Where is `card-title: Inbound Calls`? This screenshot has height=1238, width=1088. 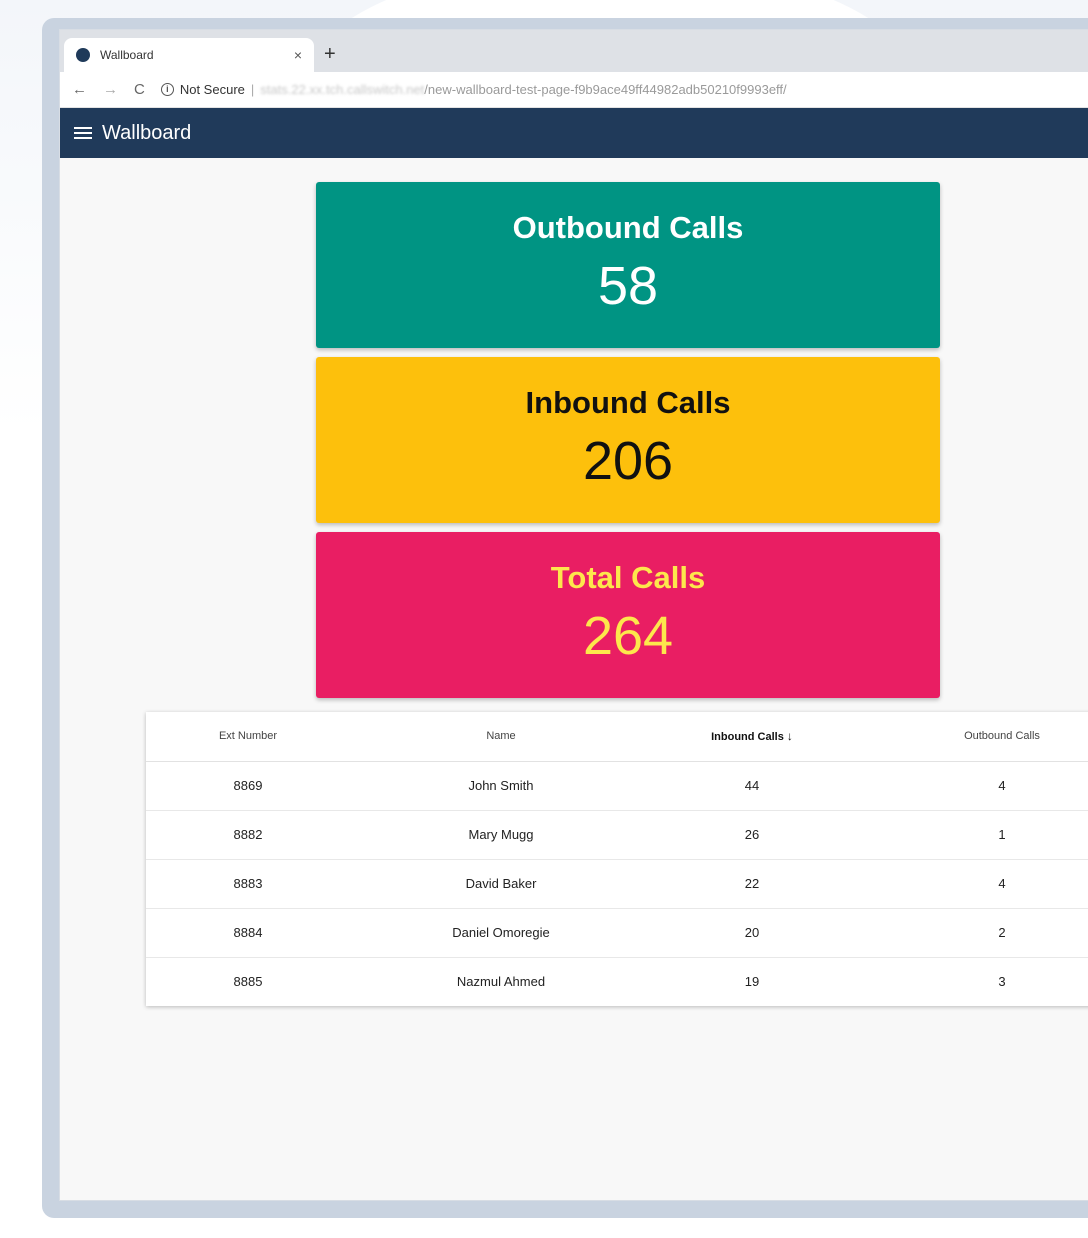
card-title: Inbound Calls is located at coordinates (628, 402).